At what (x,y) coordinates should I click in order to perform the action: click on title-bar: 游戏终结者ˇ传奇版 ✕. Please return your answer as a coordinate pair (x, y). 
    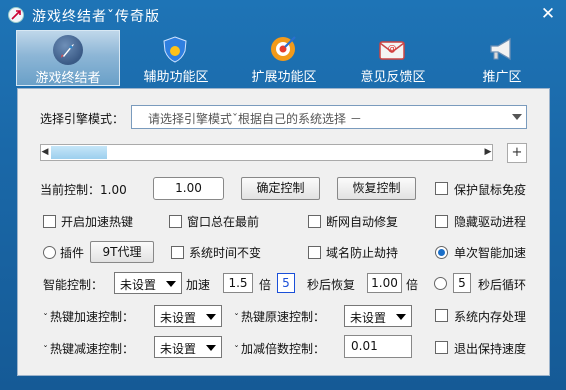
    Looking at the image, I should click on (283, 15).